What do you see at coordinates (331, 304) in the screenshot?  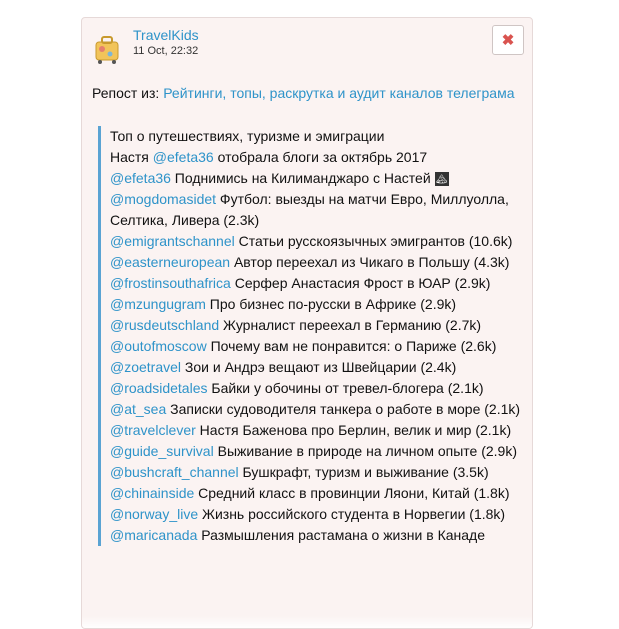 I see `line-text: Про бизнес по-русски в Африке (2.9k)` at bounding box center [331, 304].